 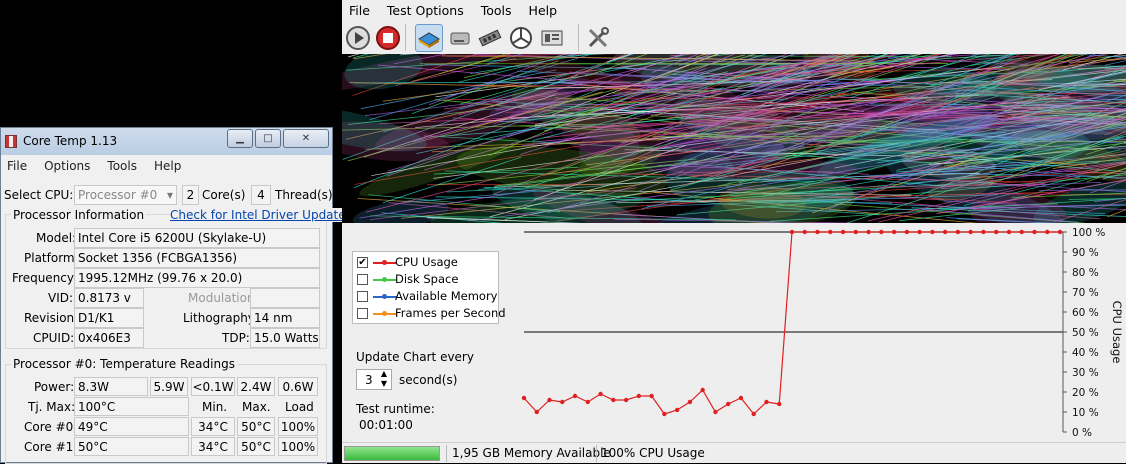 What do you see at coordinates (734, 37) in the screenshot?
I see `stress-toolbar` at bounding box center [734, 37].